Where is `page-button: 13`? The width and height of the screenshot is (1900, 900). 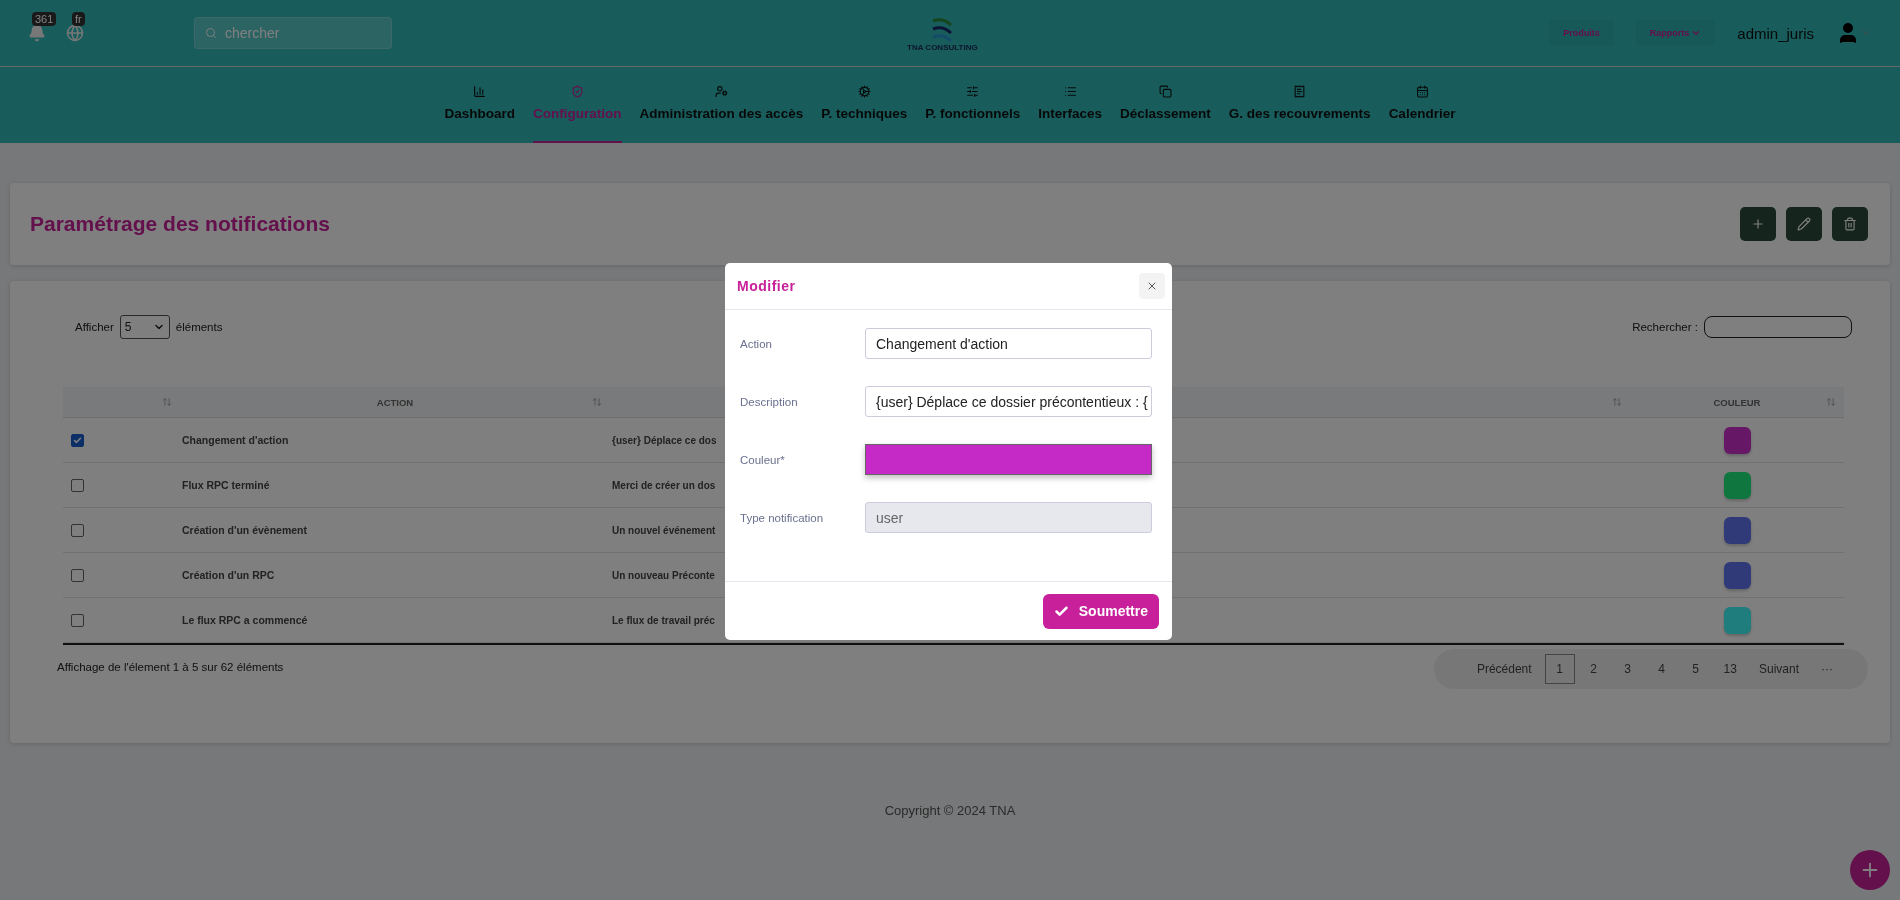
page-button: 13 is located at coordinates (1730, 669).